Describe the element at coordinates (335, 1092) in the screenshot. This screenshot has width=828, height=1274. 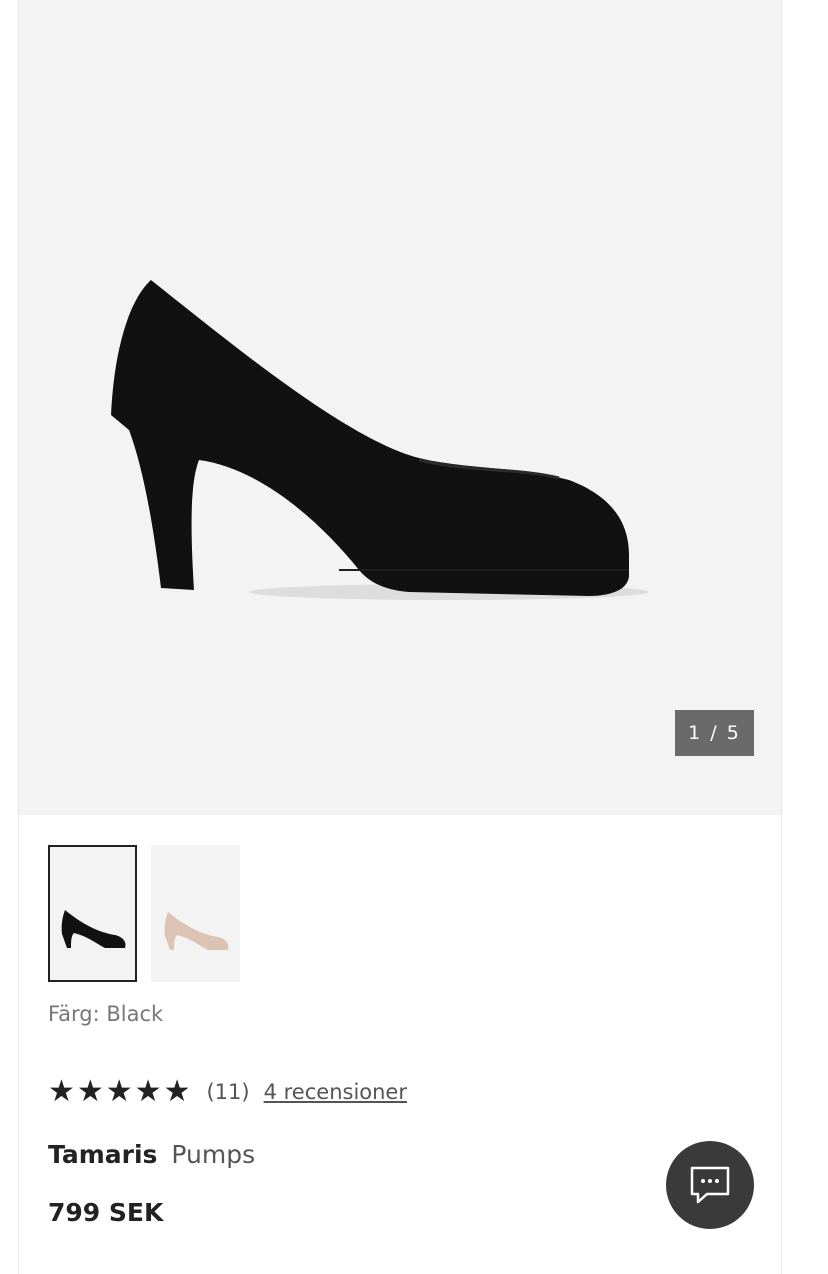
I see `reviews-link: 4 recensioner` at that location.